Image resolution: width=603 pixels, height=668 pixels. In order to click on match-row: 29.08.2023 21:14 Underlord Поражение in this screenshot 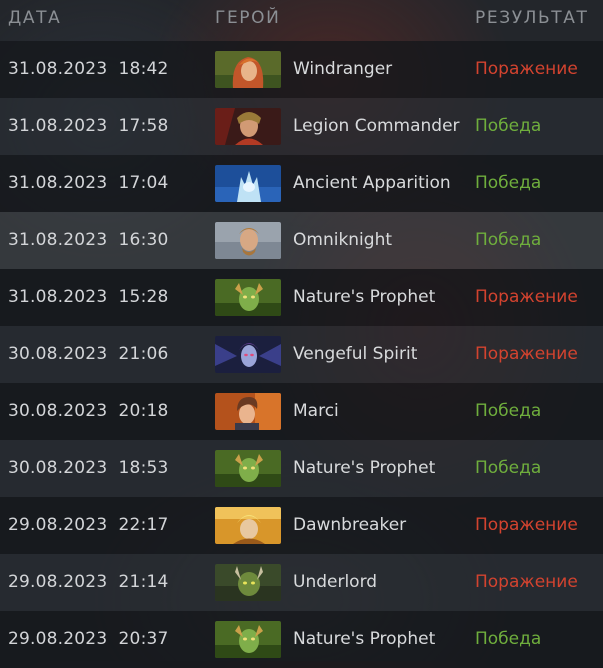, I will do `click(301, 582)`.